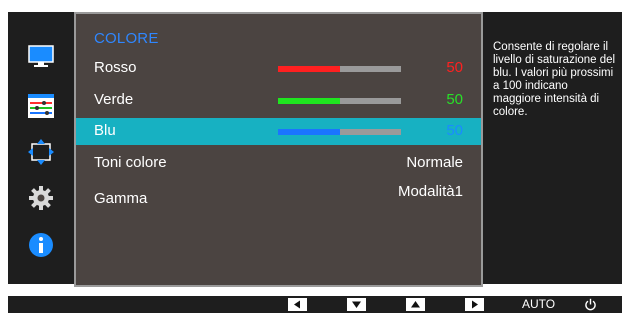  I want to click on menu-item-blu: Blu 50, so click(278, 131).